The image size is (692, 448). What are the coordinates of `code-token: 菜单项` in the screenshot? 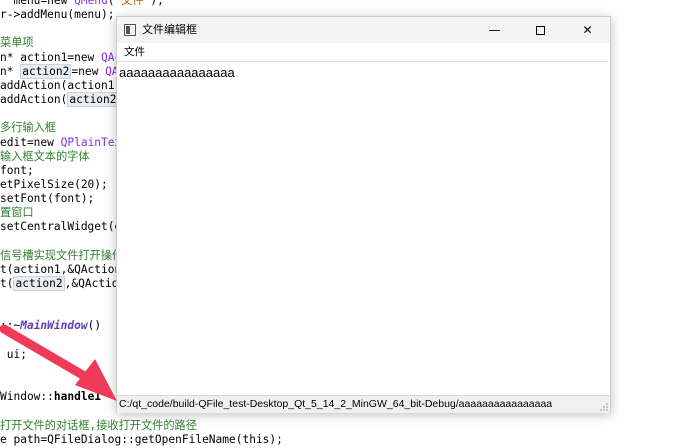 It's located at (17, 43).